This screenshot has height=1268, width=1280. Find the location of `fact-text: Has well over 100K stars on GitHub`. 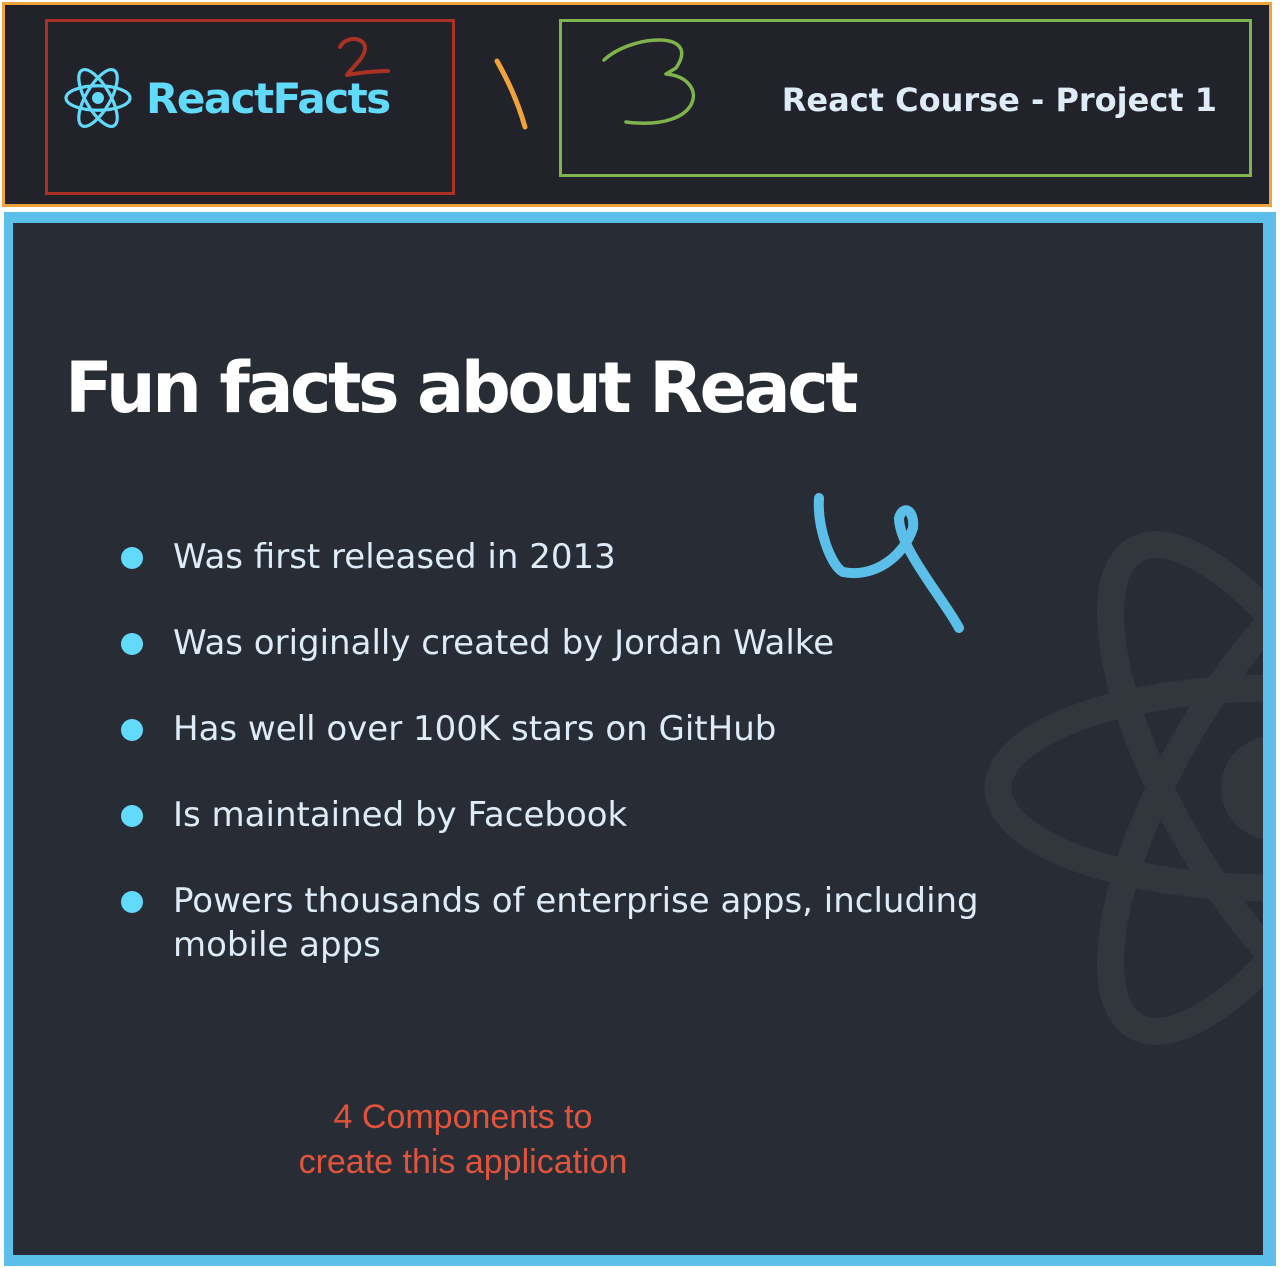

fact-text: Has well over 100K stars on GitHub is located at coordinates (475, 729).